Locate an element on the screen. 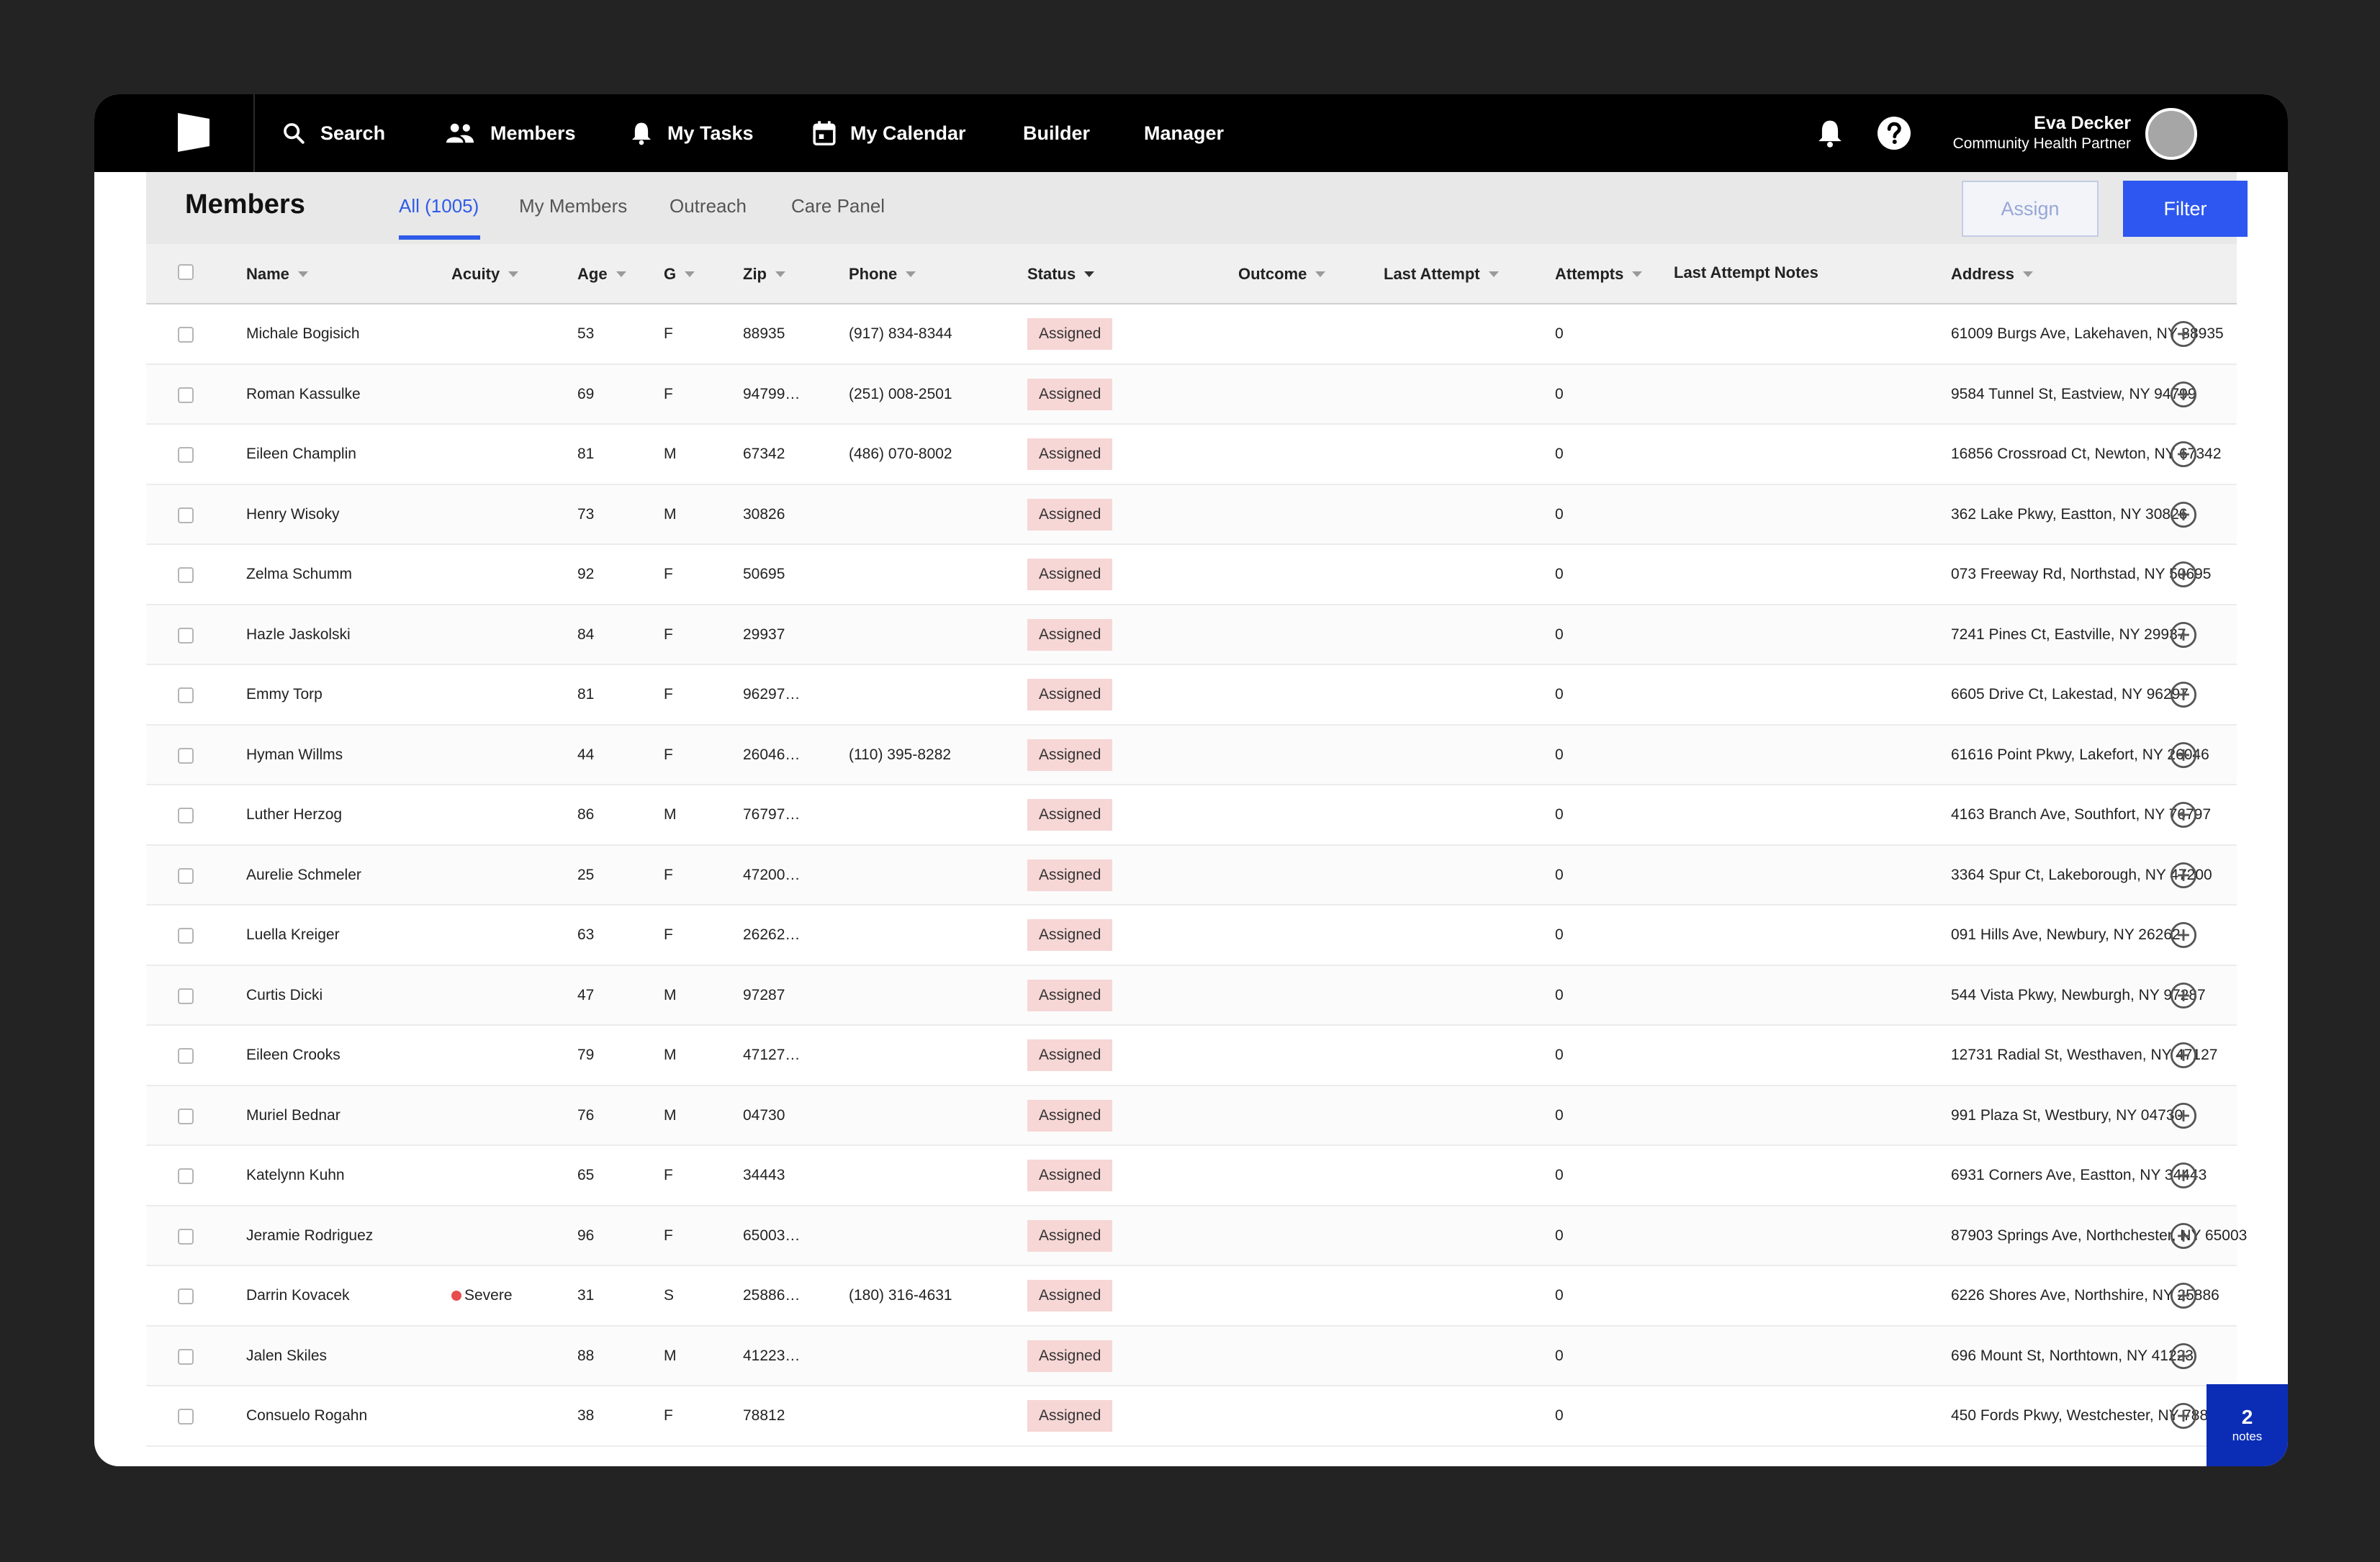 The height and width of the screenshot is (1562, 2380). column-name: Name is located at coordinates (277, 274).